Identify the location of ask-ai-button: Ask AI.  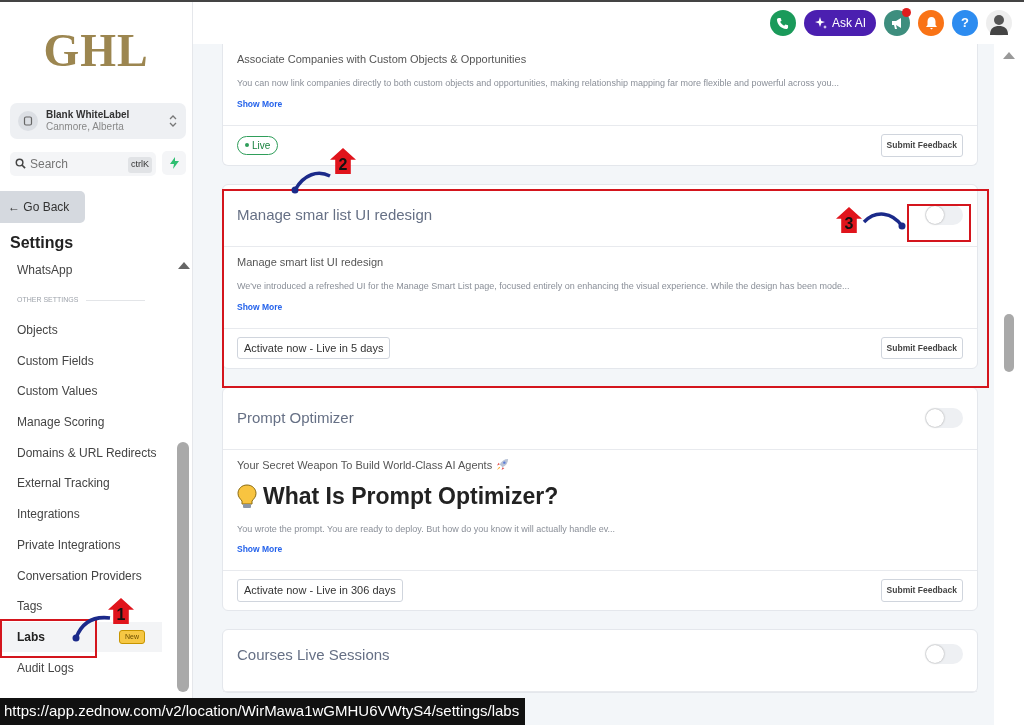
(840, 23).